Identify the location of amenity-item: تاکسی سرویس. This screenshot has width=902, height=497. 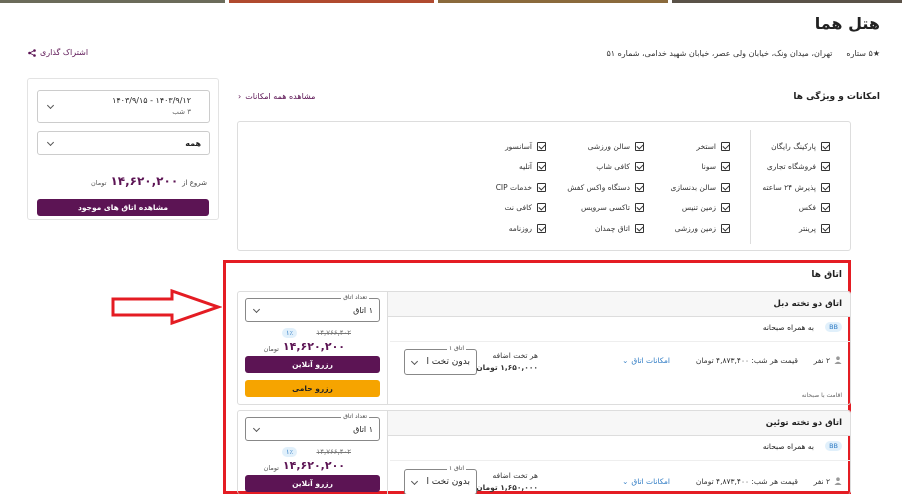
(605, 208).